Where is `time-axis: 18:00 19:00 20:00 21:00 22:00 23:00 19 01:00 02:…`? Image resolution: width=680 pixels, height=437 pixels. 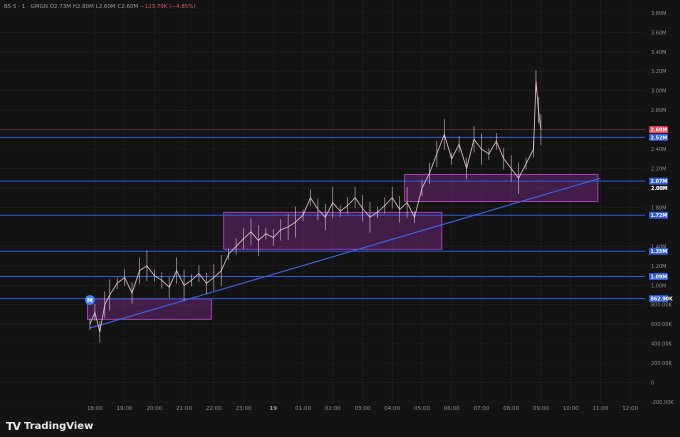
time-axis: 18:00 19:00 20:00 21:00 22:00 23:00 19 01:00 02:… is located at coordinates (363, 409).